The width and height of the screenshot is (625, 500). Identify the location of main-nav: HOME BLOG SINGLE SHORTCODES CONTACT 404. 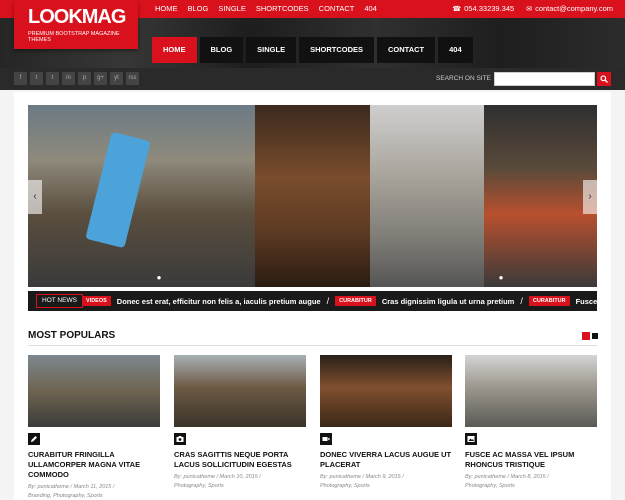
(312, 50).